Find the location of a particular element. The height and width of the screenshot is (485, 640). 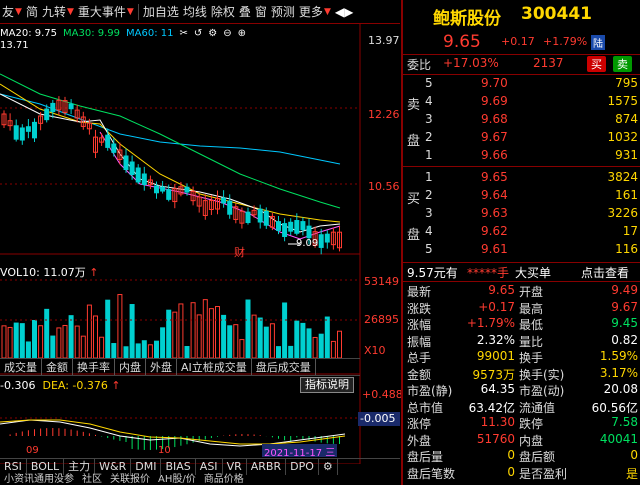

tab-arbr: ARBR is located at coordinates (267, 467).